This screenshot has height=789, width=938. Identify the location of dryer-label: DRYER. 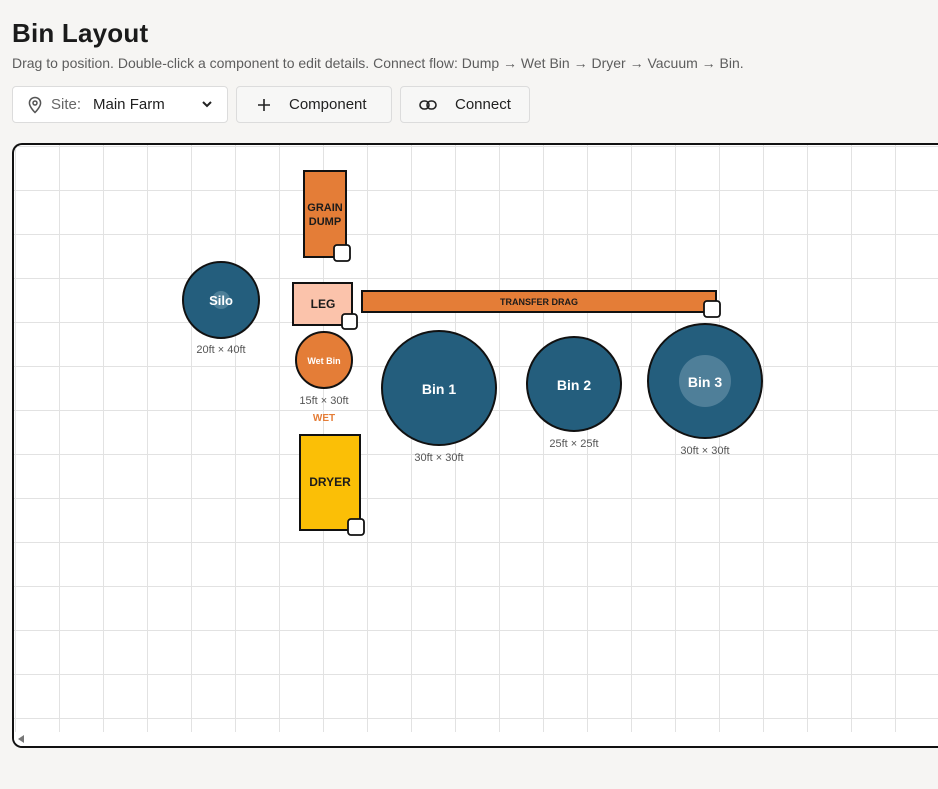
(330, 482).